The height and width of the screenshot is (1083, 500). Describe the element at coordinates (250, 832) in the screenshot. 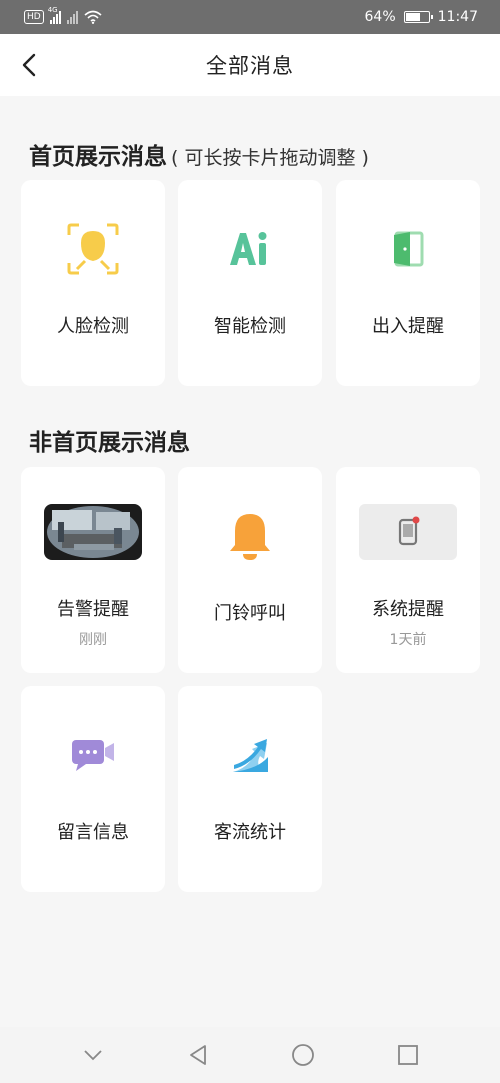

I see `card-label: 客流统计` at that location.